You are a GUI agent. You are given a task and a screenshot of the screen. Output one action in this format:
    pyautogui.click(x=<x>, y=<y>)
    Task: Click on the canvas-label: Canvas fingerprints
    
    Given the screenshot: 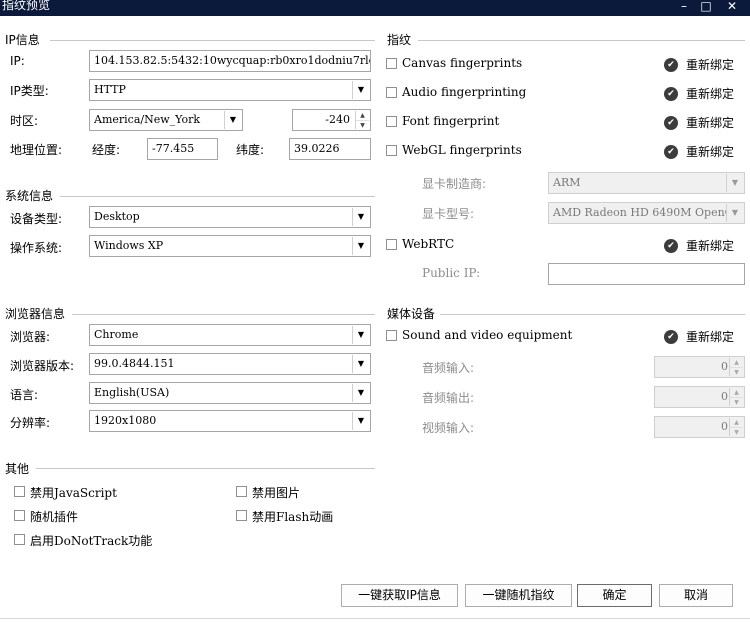 What is the action you would take?
    pyautogui.click(x=462, y=63)
    